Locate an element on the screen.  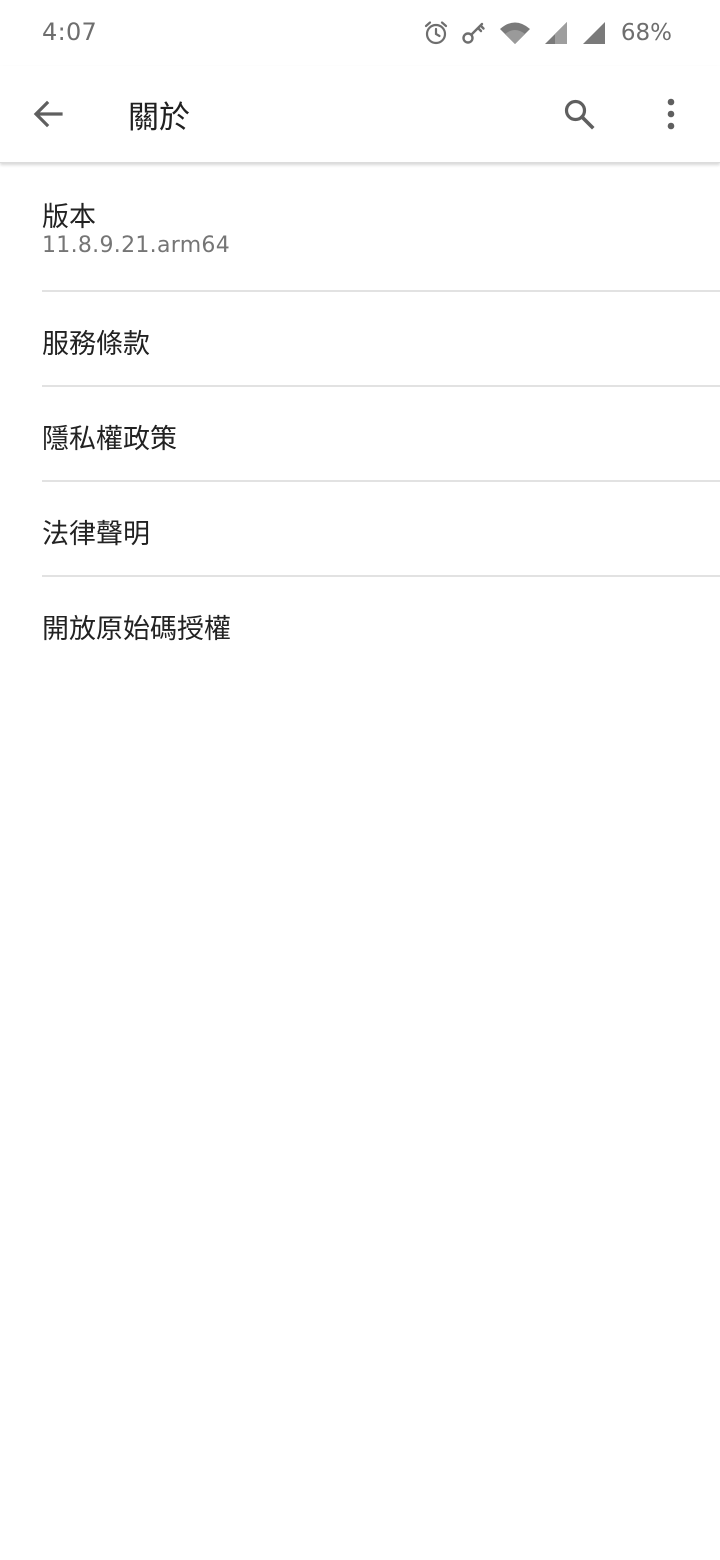
back-button is located at coordinates (48, 114).